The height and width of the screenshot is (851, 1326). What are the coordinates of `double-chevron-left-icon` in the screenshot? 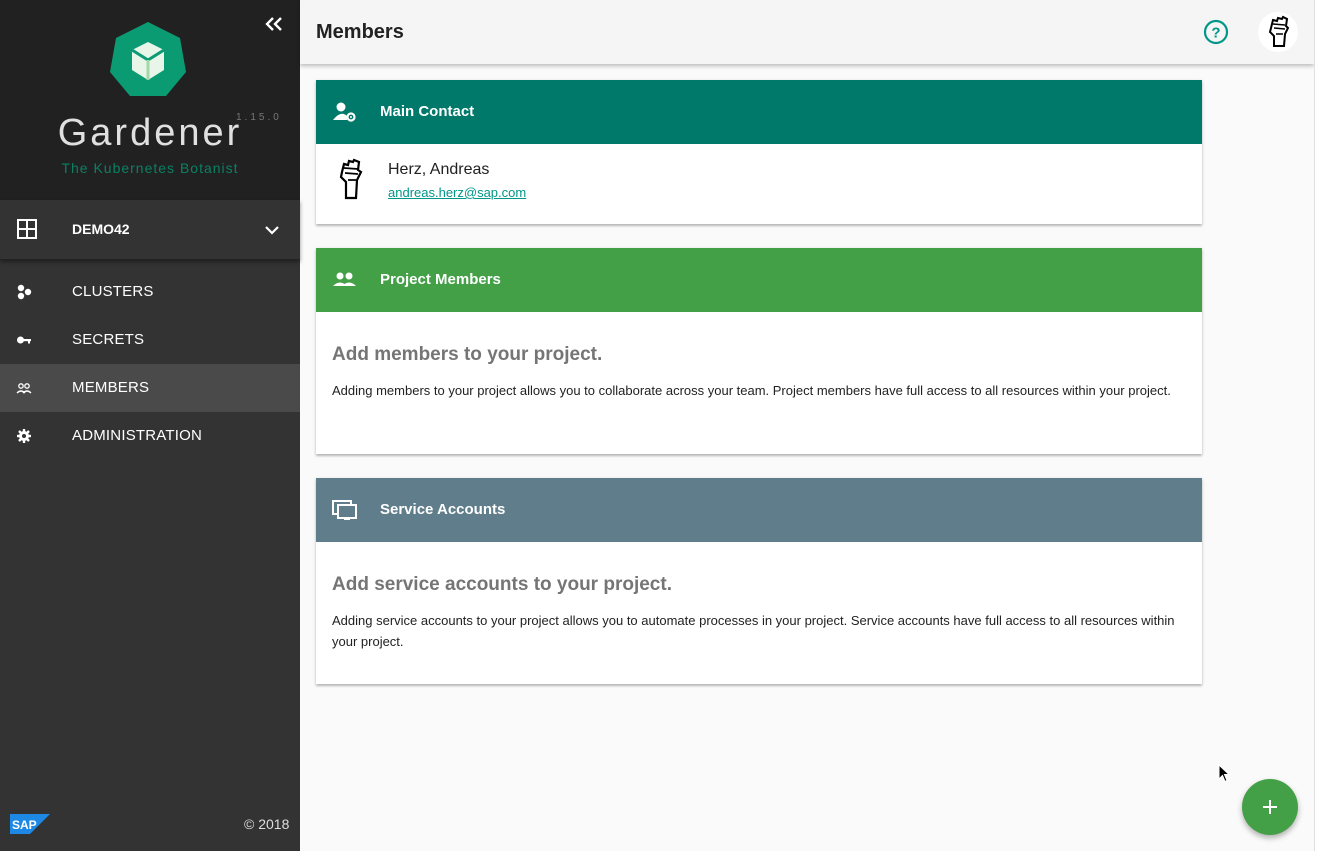 It's located at (274, 24).